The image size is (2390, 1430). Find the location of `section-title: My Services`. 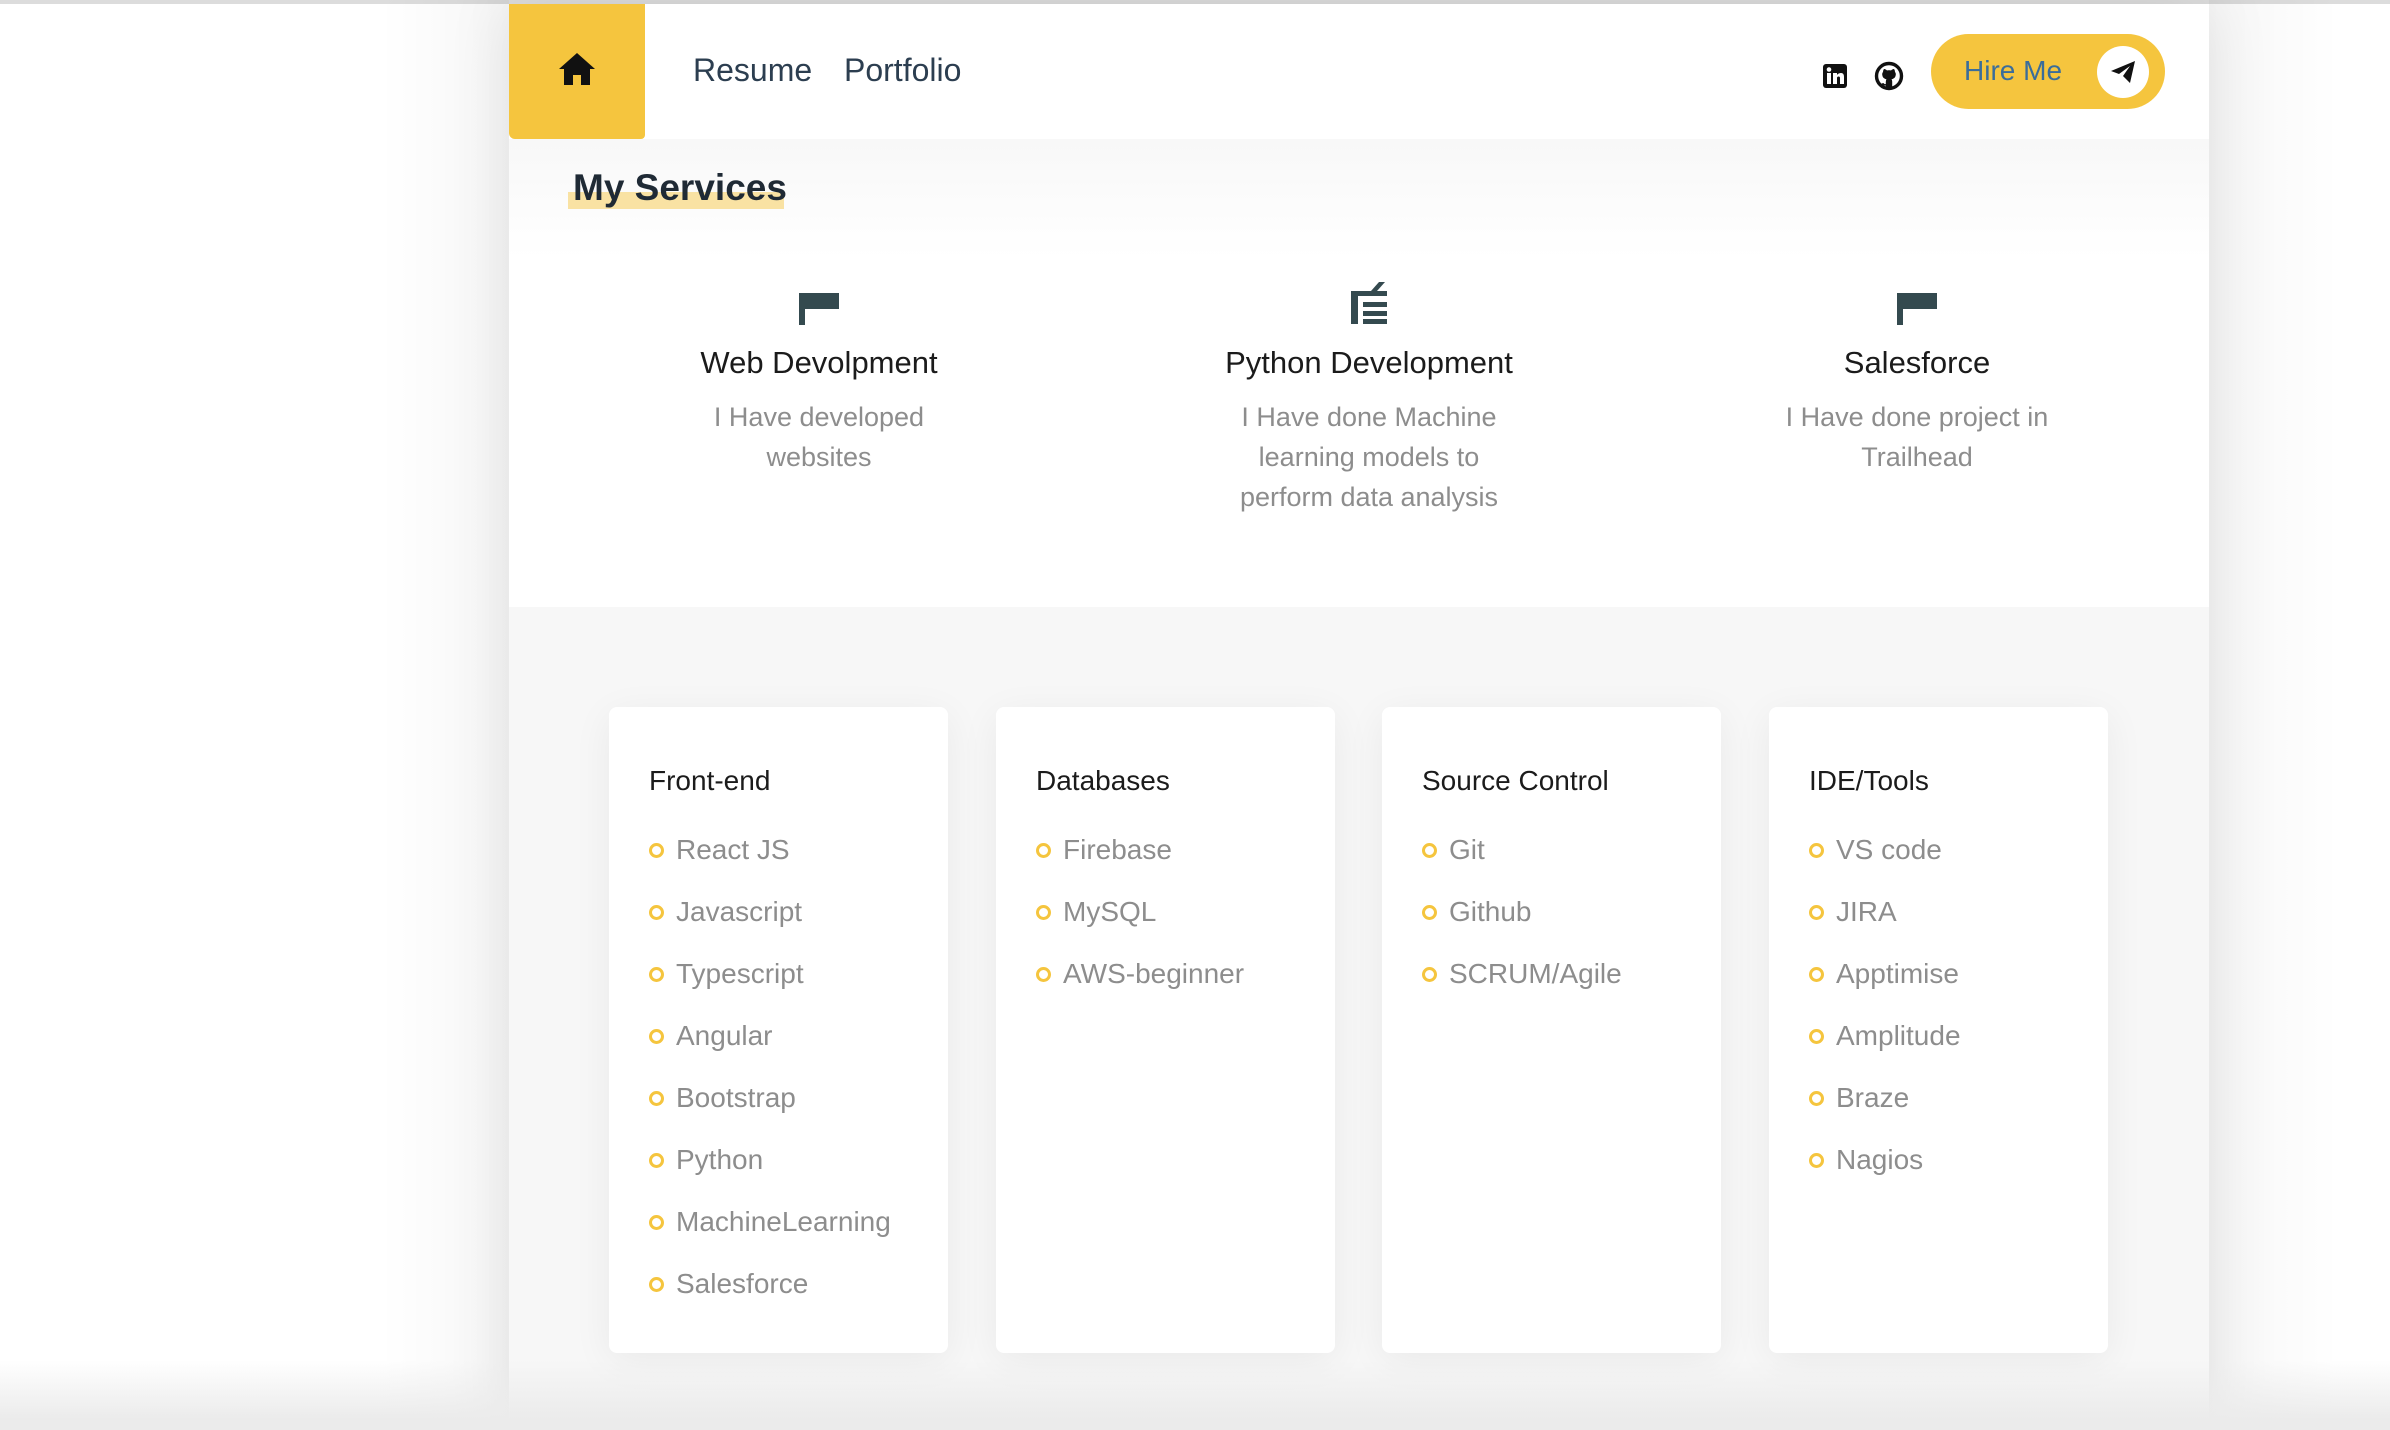

section-title: My Services is located at coordinates (680, 187).